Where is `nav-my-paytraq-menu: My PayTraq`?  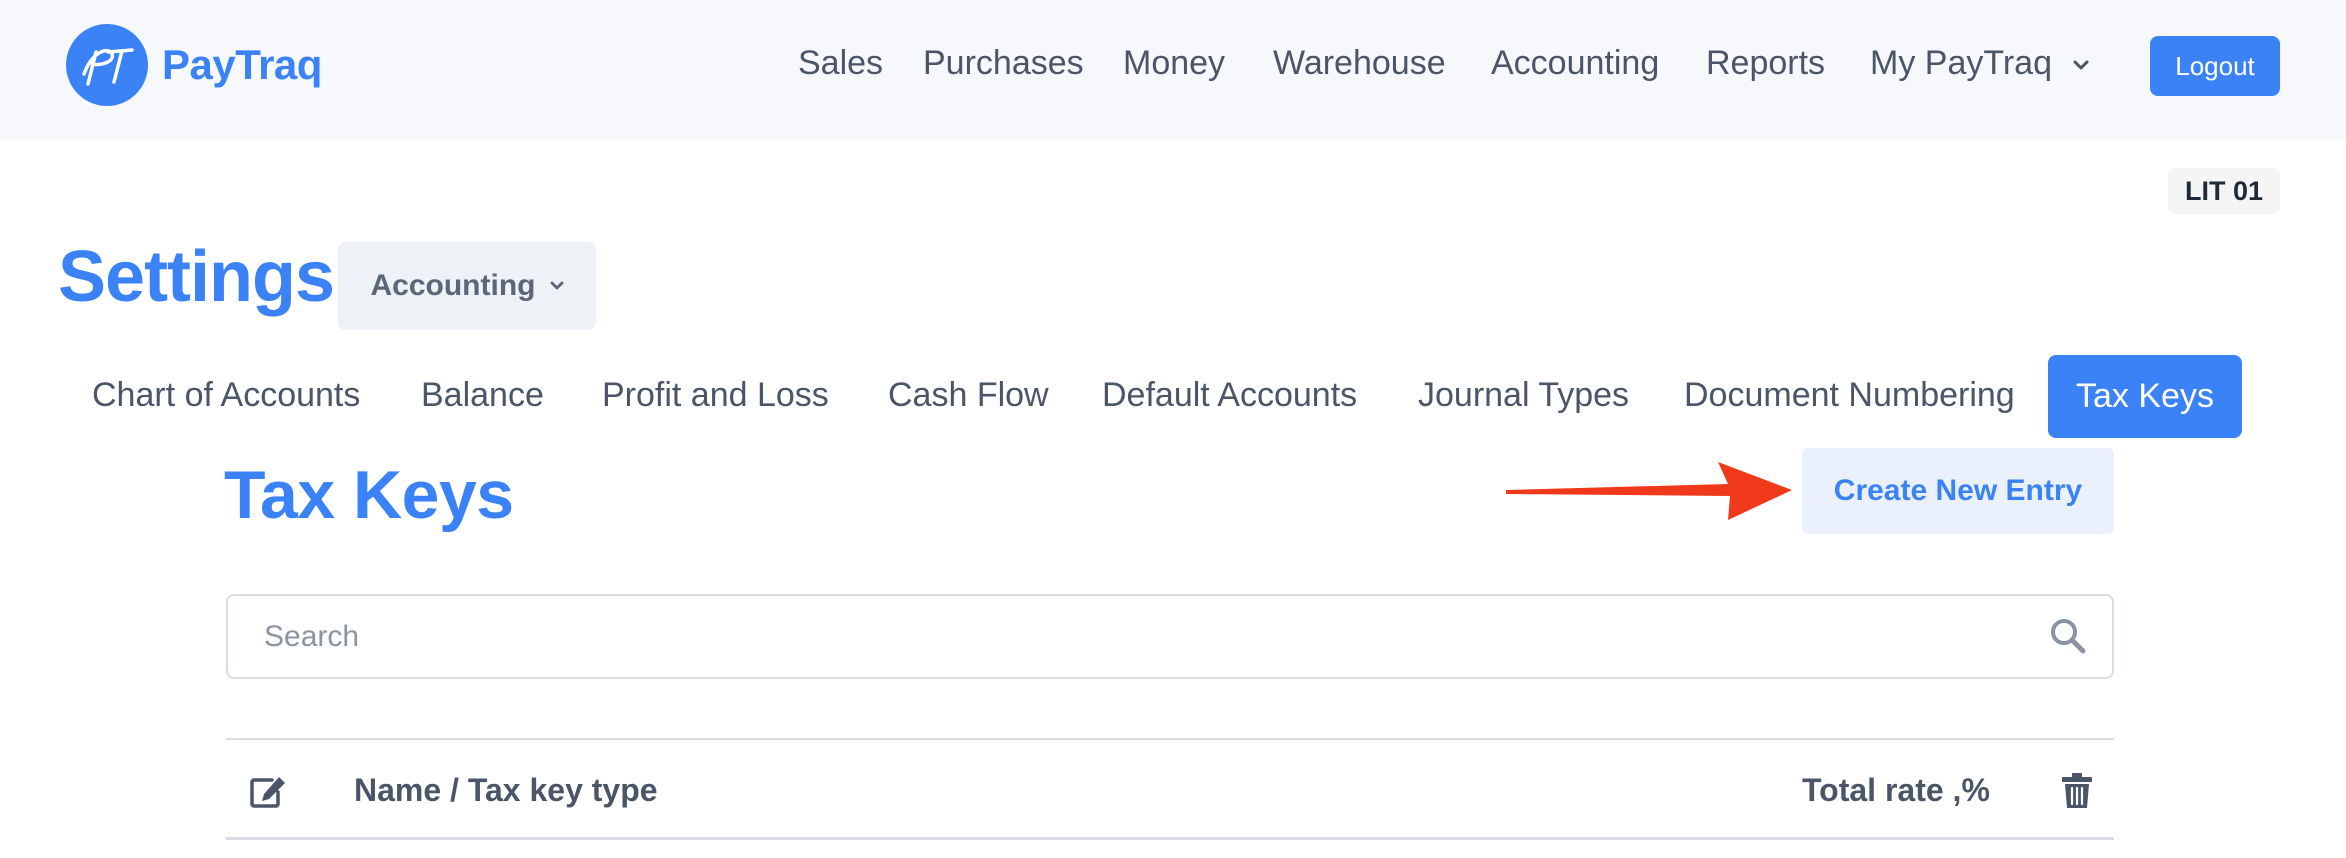 nav-my-paytraq-menu: My PayTraq is located at coordinates (1979, 63).